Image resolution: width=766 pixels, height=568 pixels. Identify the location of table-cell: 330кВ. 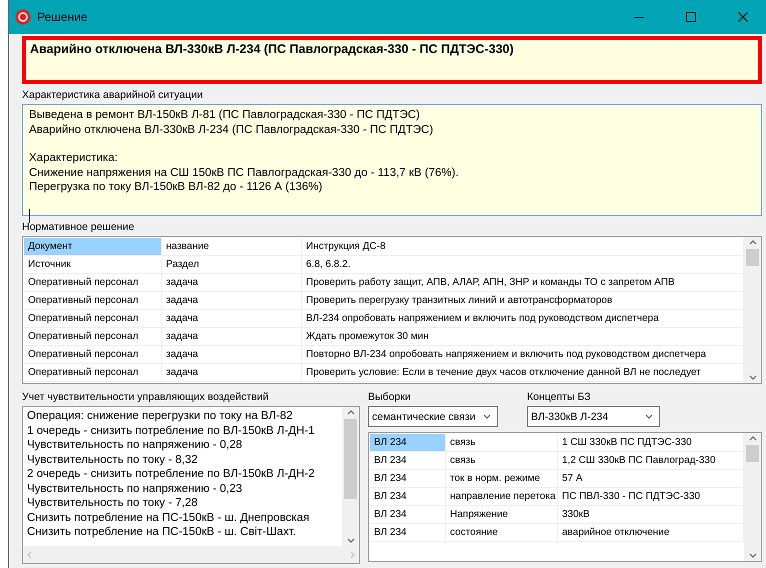
(651, 515).